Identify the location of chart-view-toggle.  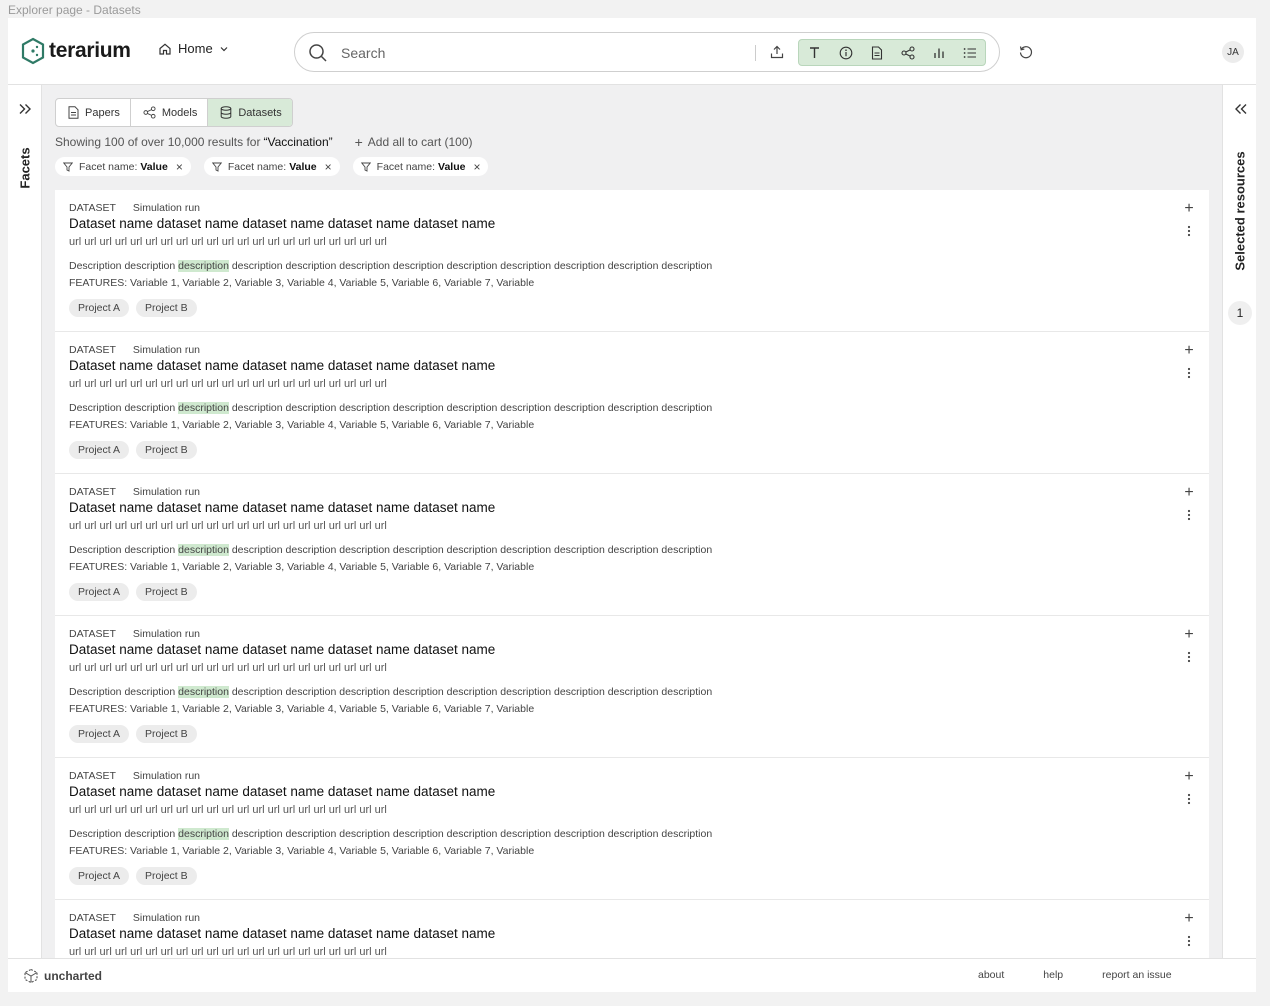
(938, 52).